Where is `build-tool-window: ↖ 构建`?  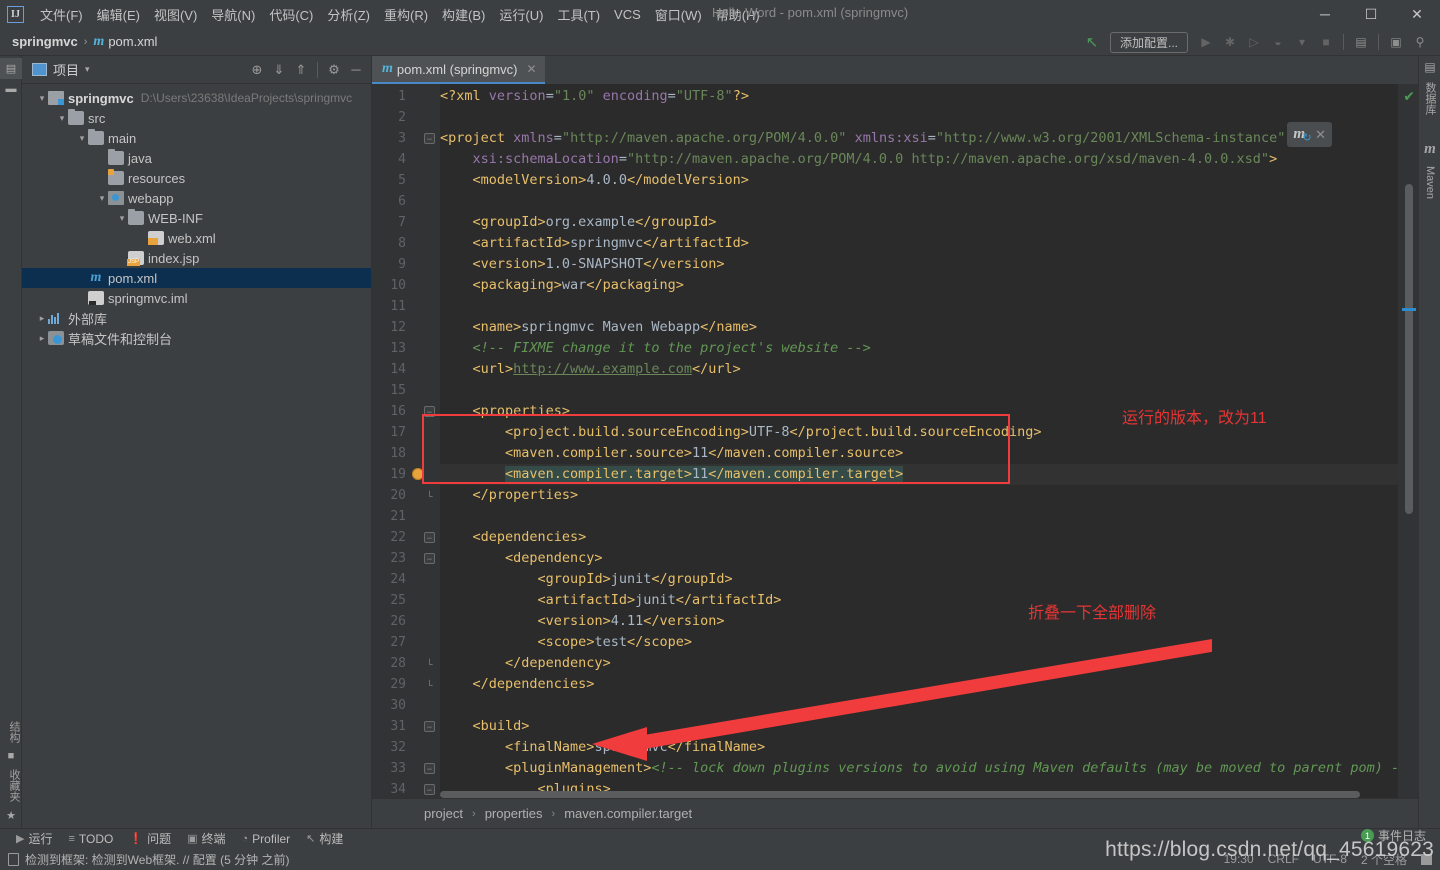
build-tool-window: ↖ 构建 is located at coordinates (324, 838).